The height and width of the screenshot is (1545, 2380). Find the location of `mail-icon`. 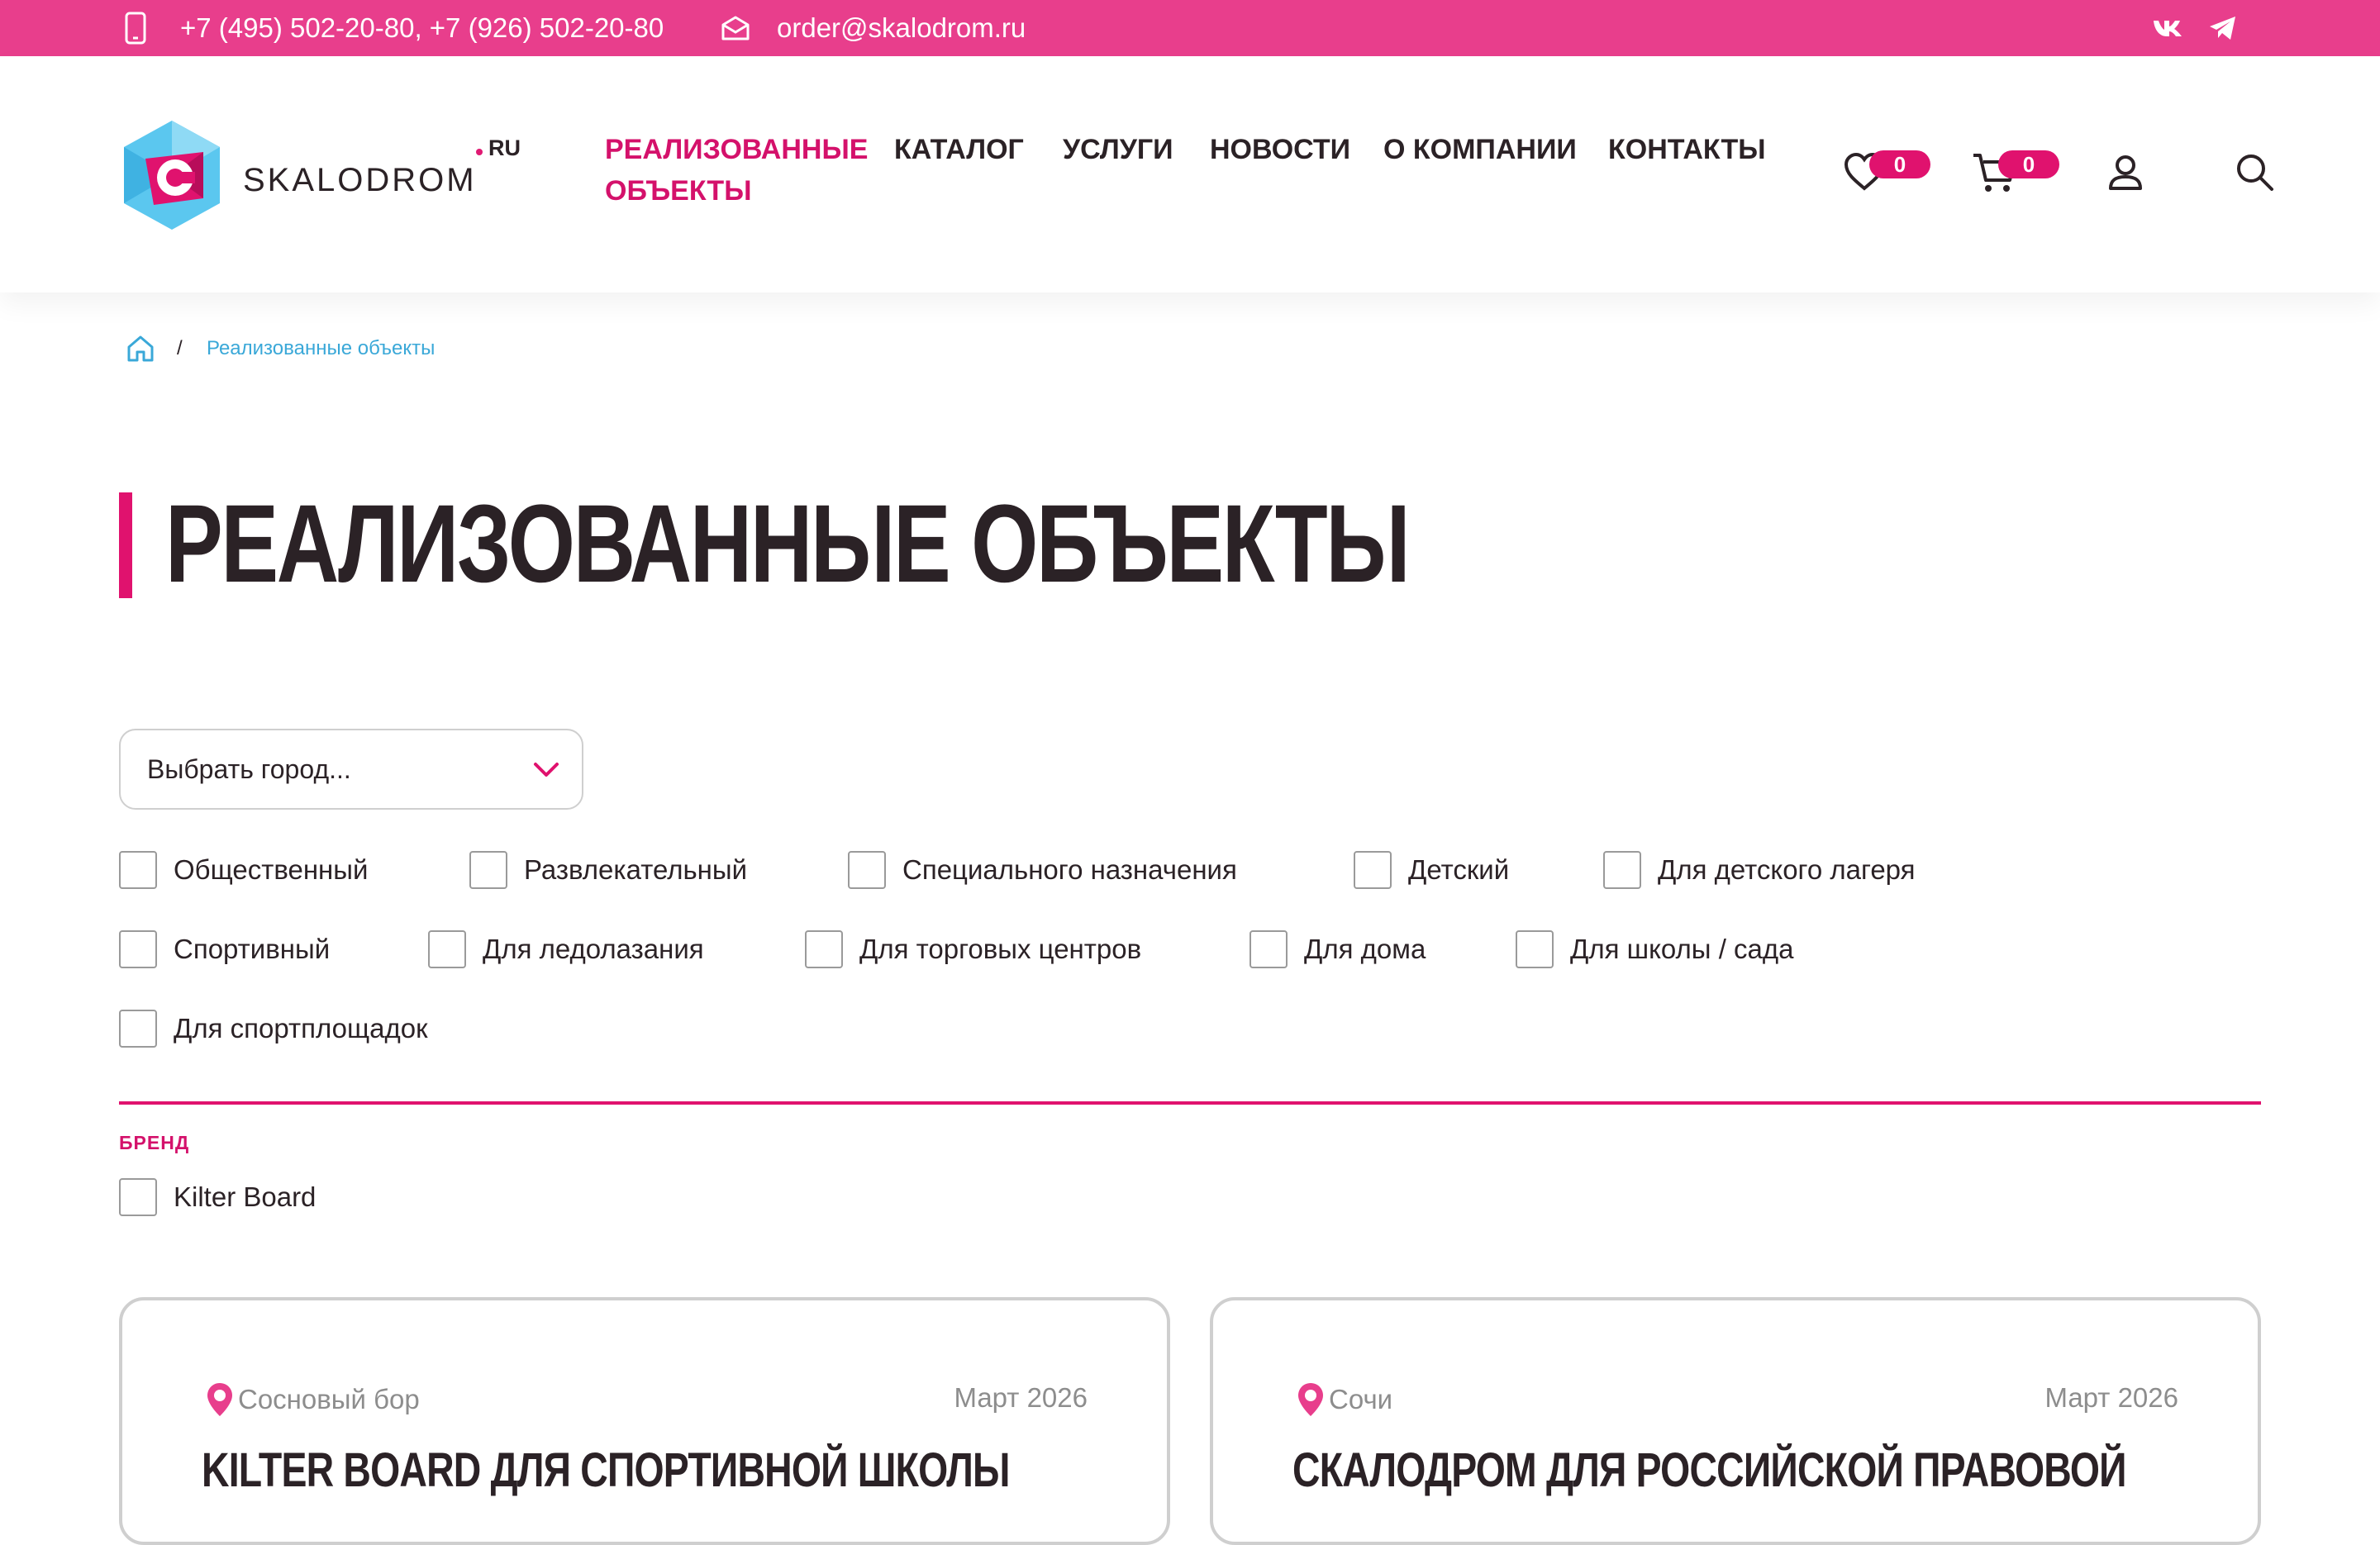

mail-icon is located at coordinates (735, 28).